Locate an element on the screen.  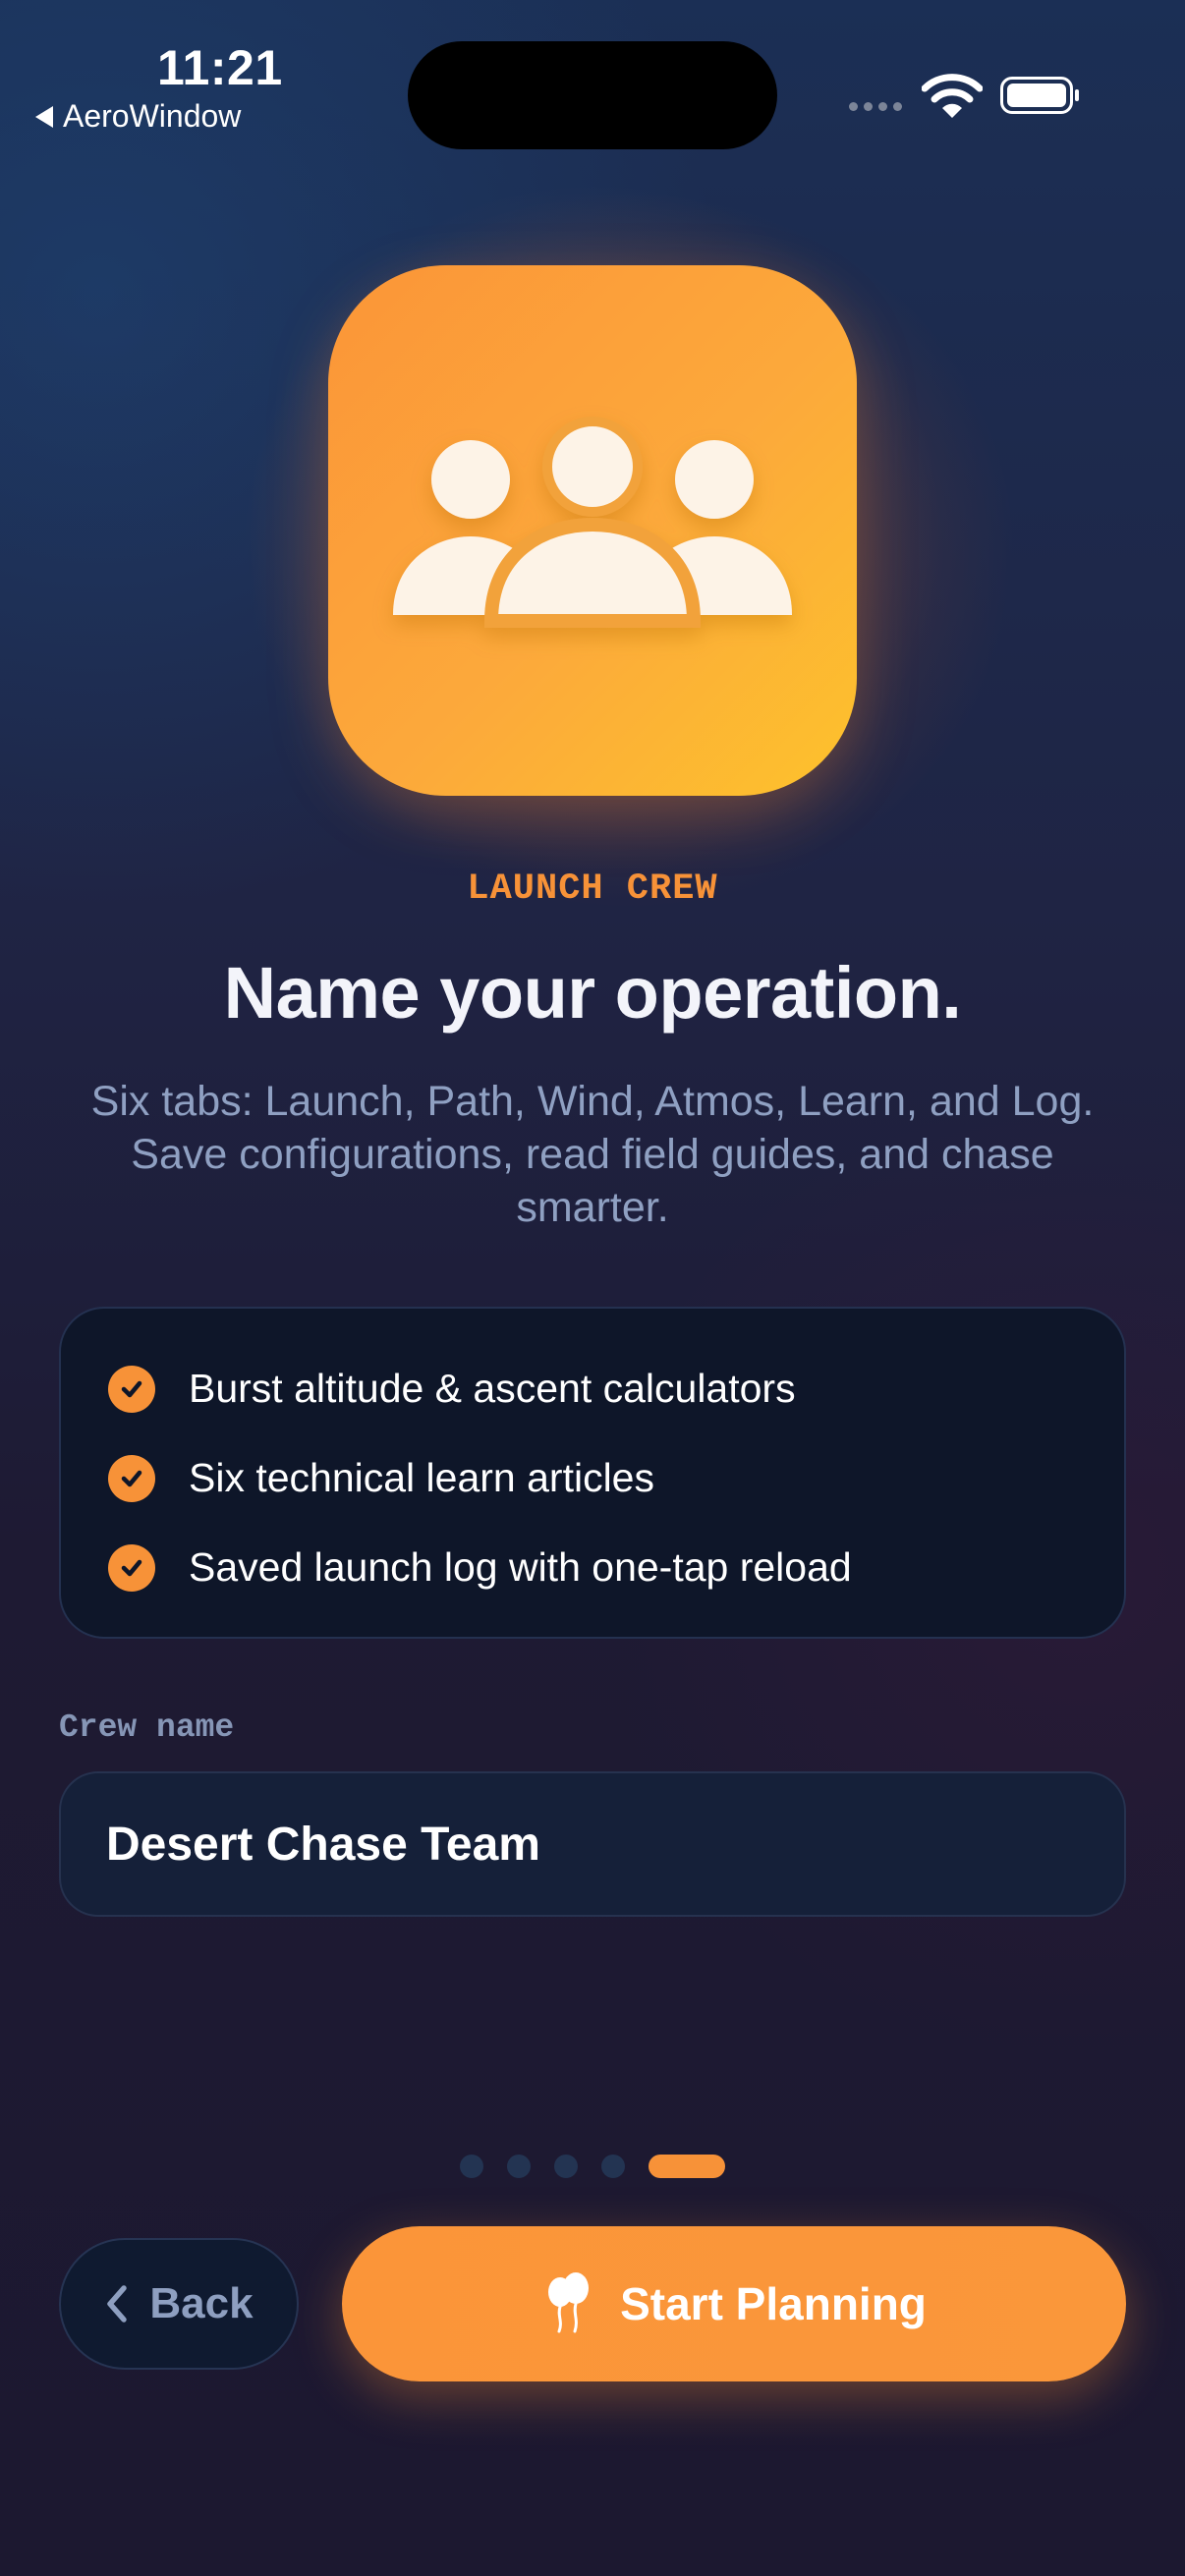
feature-item: Saved launch log with one-tap reload is located at coordinates (616, 1567).